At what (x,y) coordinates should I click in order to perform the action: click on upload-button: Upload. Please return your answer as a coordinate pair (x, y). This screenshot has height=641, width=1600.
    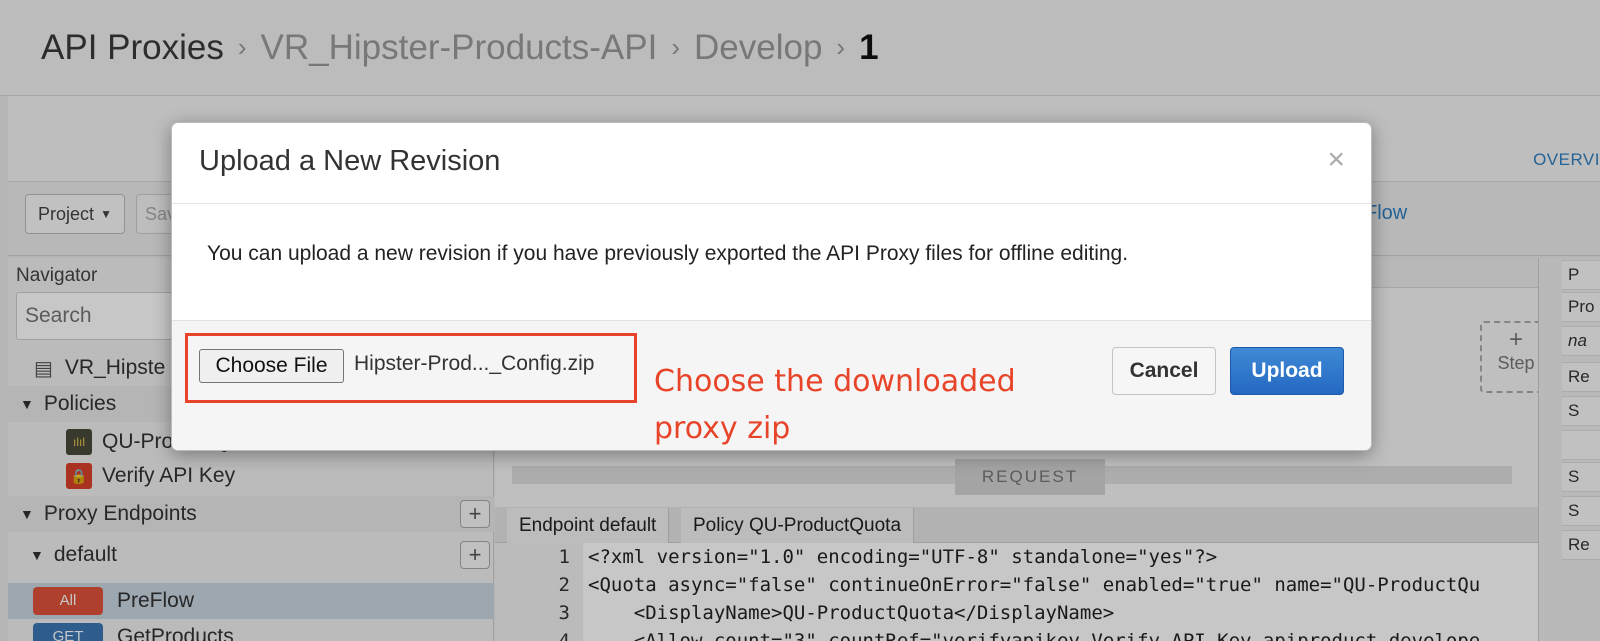
    Looking at the image, I should click on (1287, 371).